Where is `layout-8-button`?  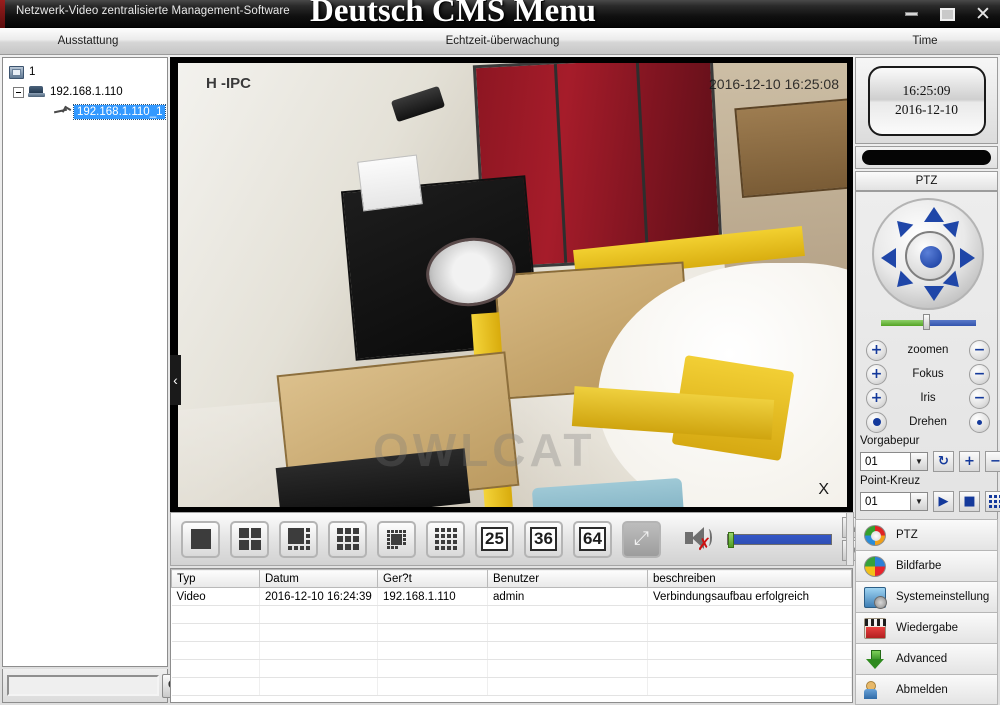
layout-8-button is located at coordinates (396, 539).